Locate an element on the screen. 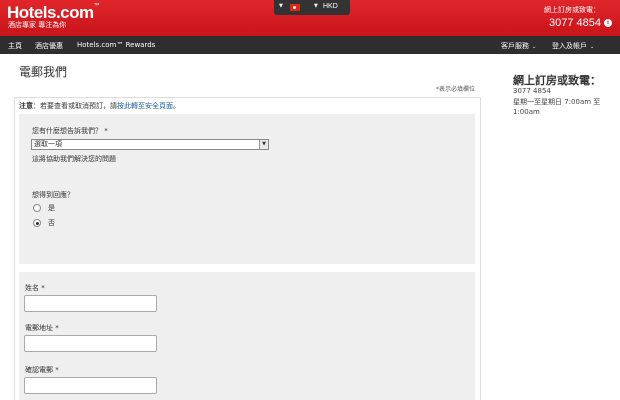 The width and height of the screenshot is (620, 400). name-label: 姓名 * is located at coordinates (35, 288).